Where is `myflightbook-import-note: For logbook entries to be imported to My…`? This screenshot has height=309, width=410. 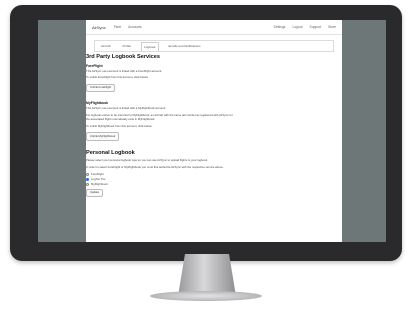
myflightbook-import-note: For logbook entries to be imported to My… is located at coordinates (159, 117).